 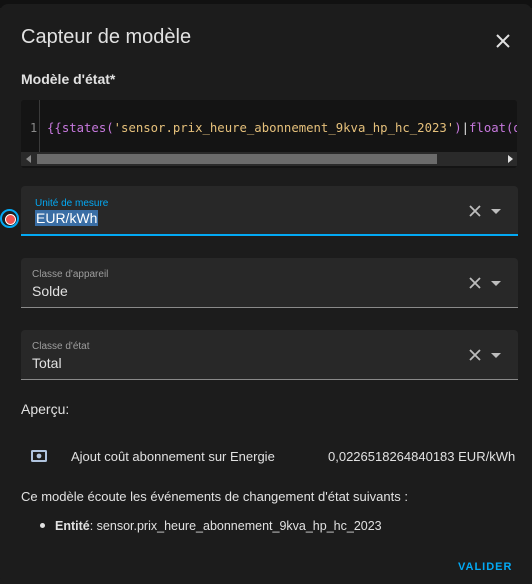 What do you see at coordinates (54, 128) in the screenshot?
I see `code-open-brace: {{` at bounding box center [54, 128].